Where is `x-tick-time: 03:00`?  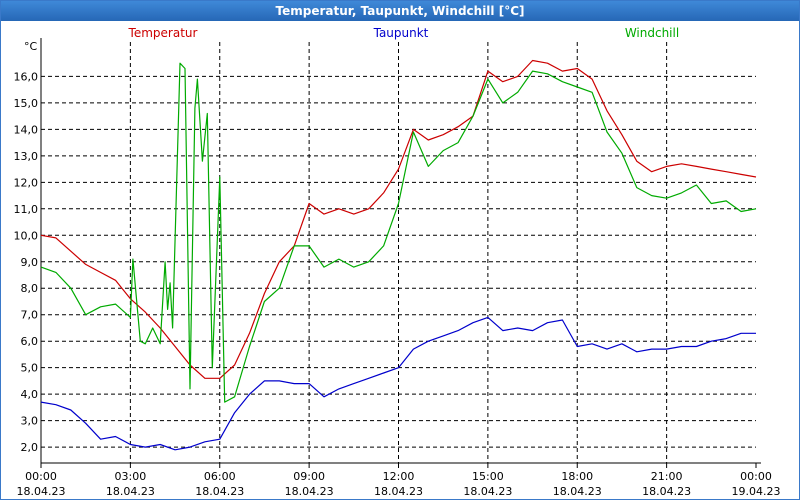 x-tick-time: 03:00 is located at coordinates (131, 476).